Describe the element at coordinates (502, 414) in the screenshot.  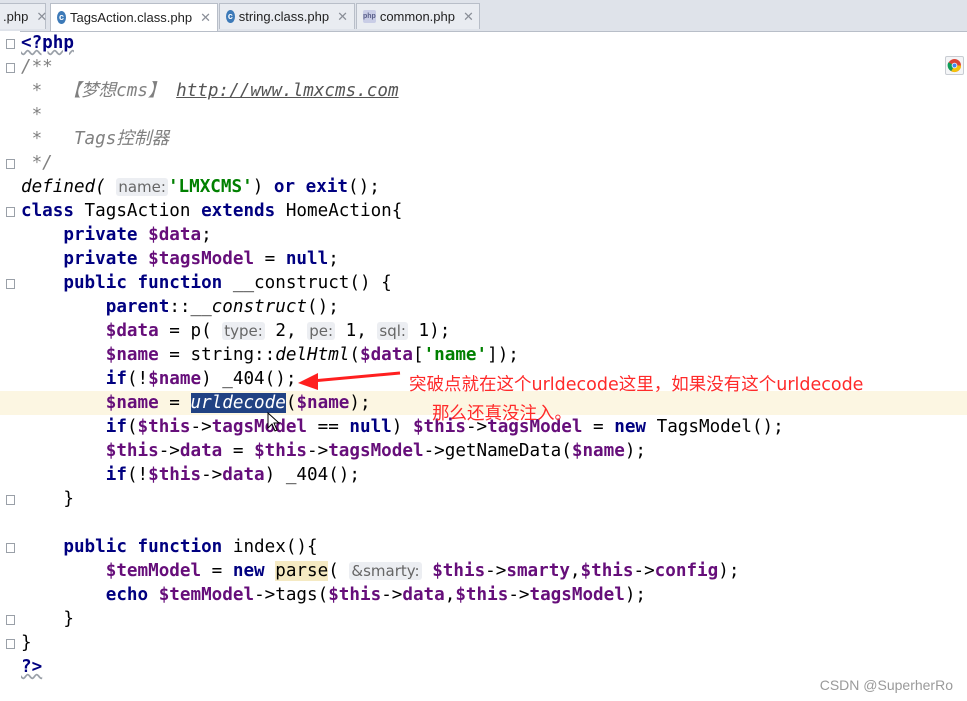
I see `annotation-text: 那么还真没注入。` at that location.